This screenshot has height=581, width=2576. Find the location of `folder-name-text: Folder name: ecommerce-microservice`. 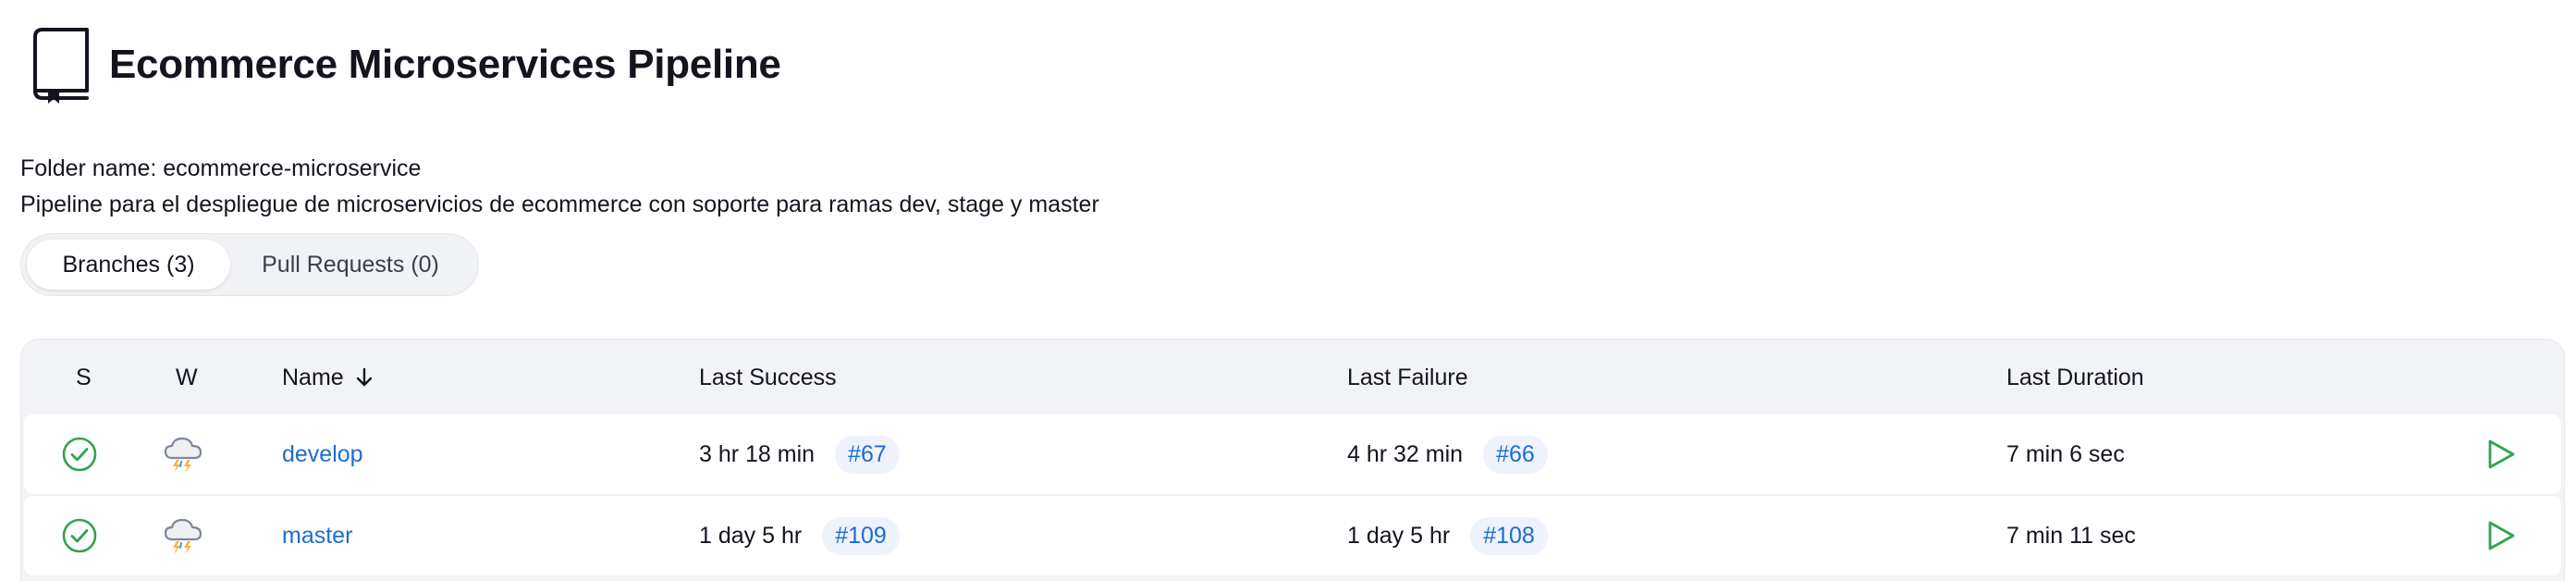

folder-name-text: Folder name: ecommerce-microservice is located at coordinates (221, 168).